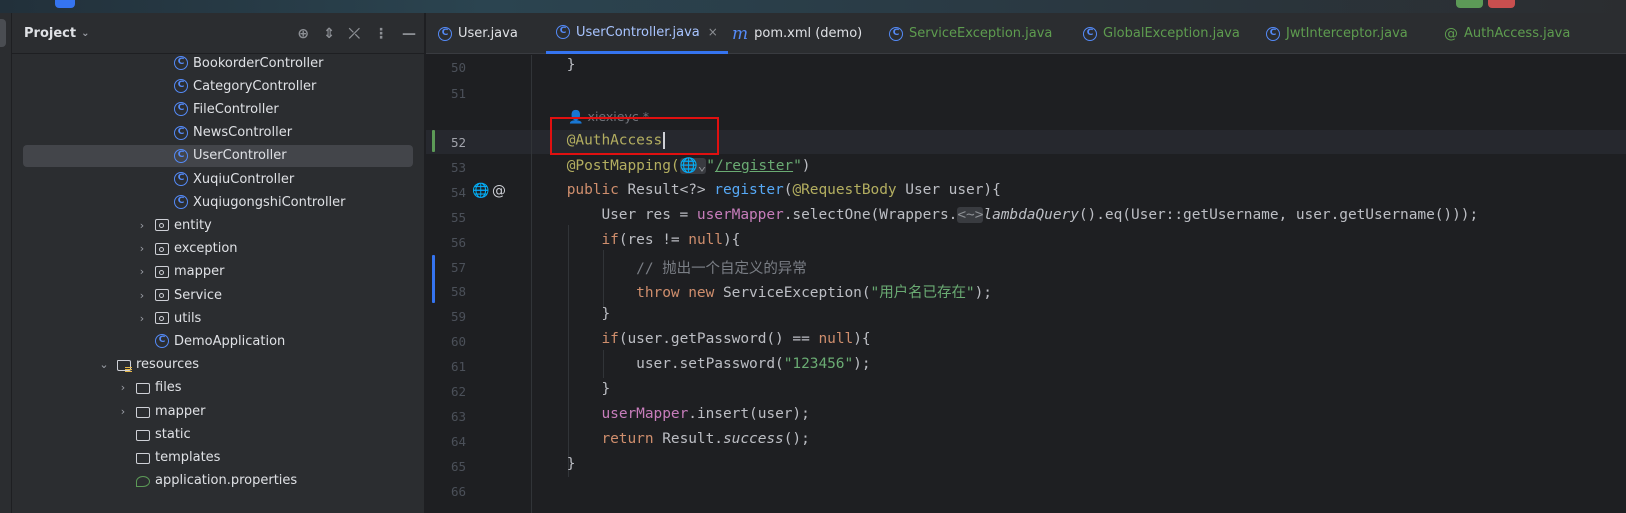 Image resolution: width=1626 pixels, height=513 pixels. I want to click on tree-item: › Service, so click(212, 295).